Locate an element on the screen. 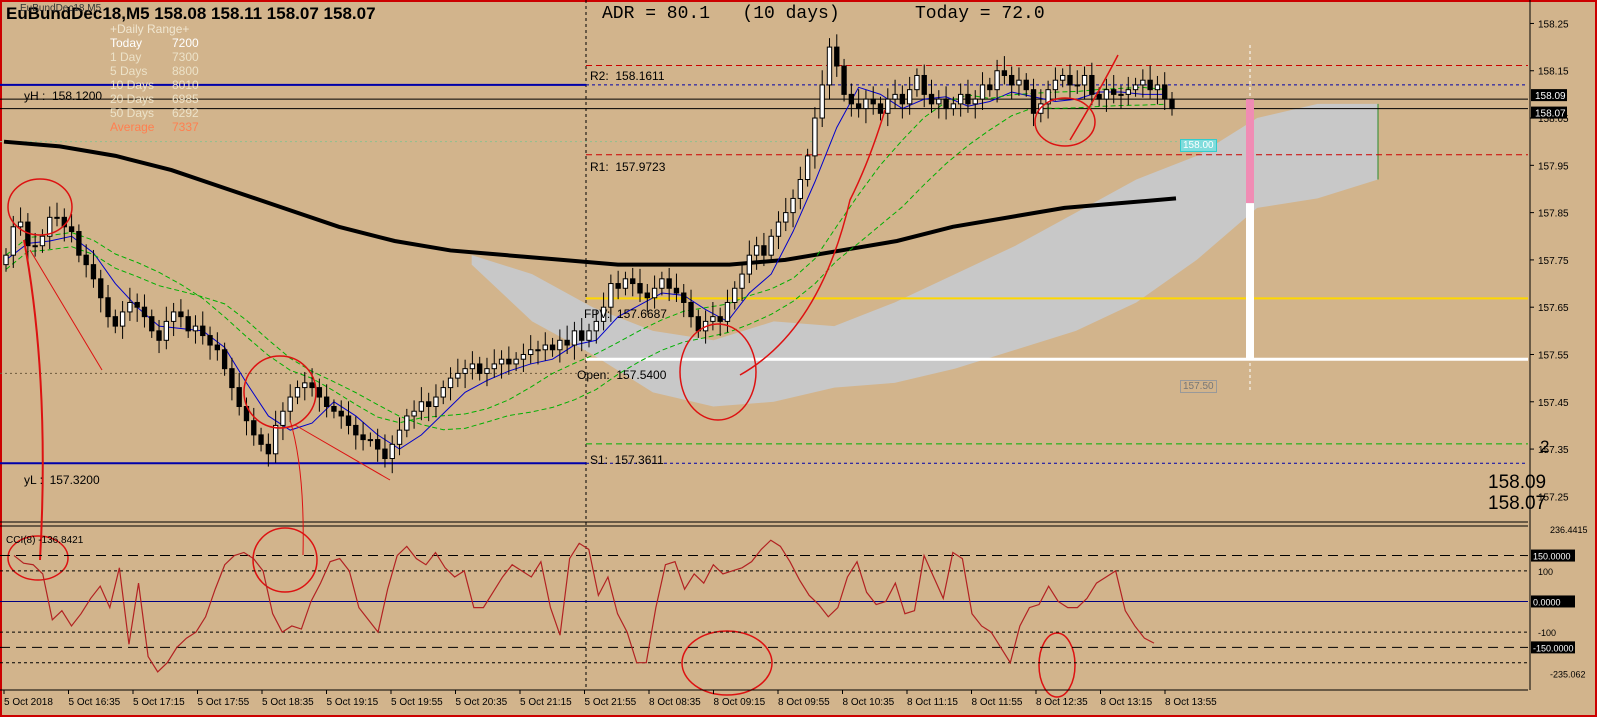 The height and width of the screenshot is (717, 1597). x-tick-label: 8 Oct 08:35 is located at coordinates (675, 702).